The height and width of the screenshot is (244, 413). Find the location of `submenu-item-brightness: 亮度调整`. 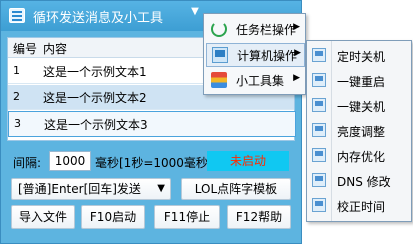

submenu-item-brightness: 亮度调整 is located at coordinates (359, 130).